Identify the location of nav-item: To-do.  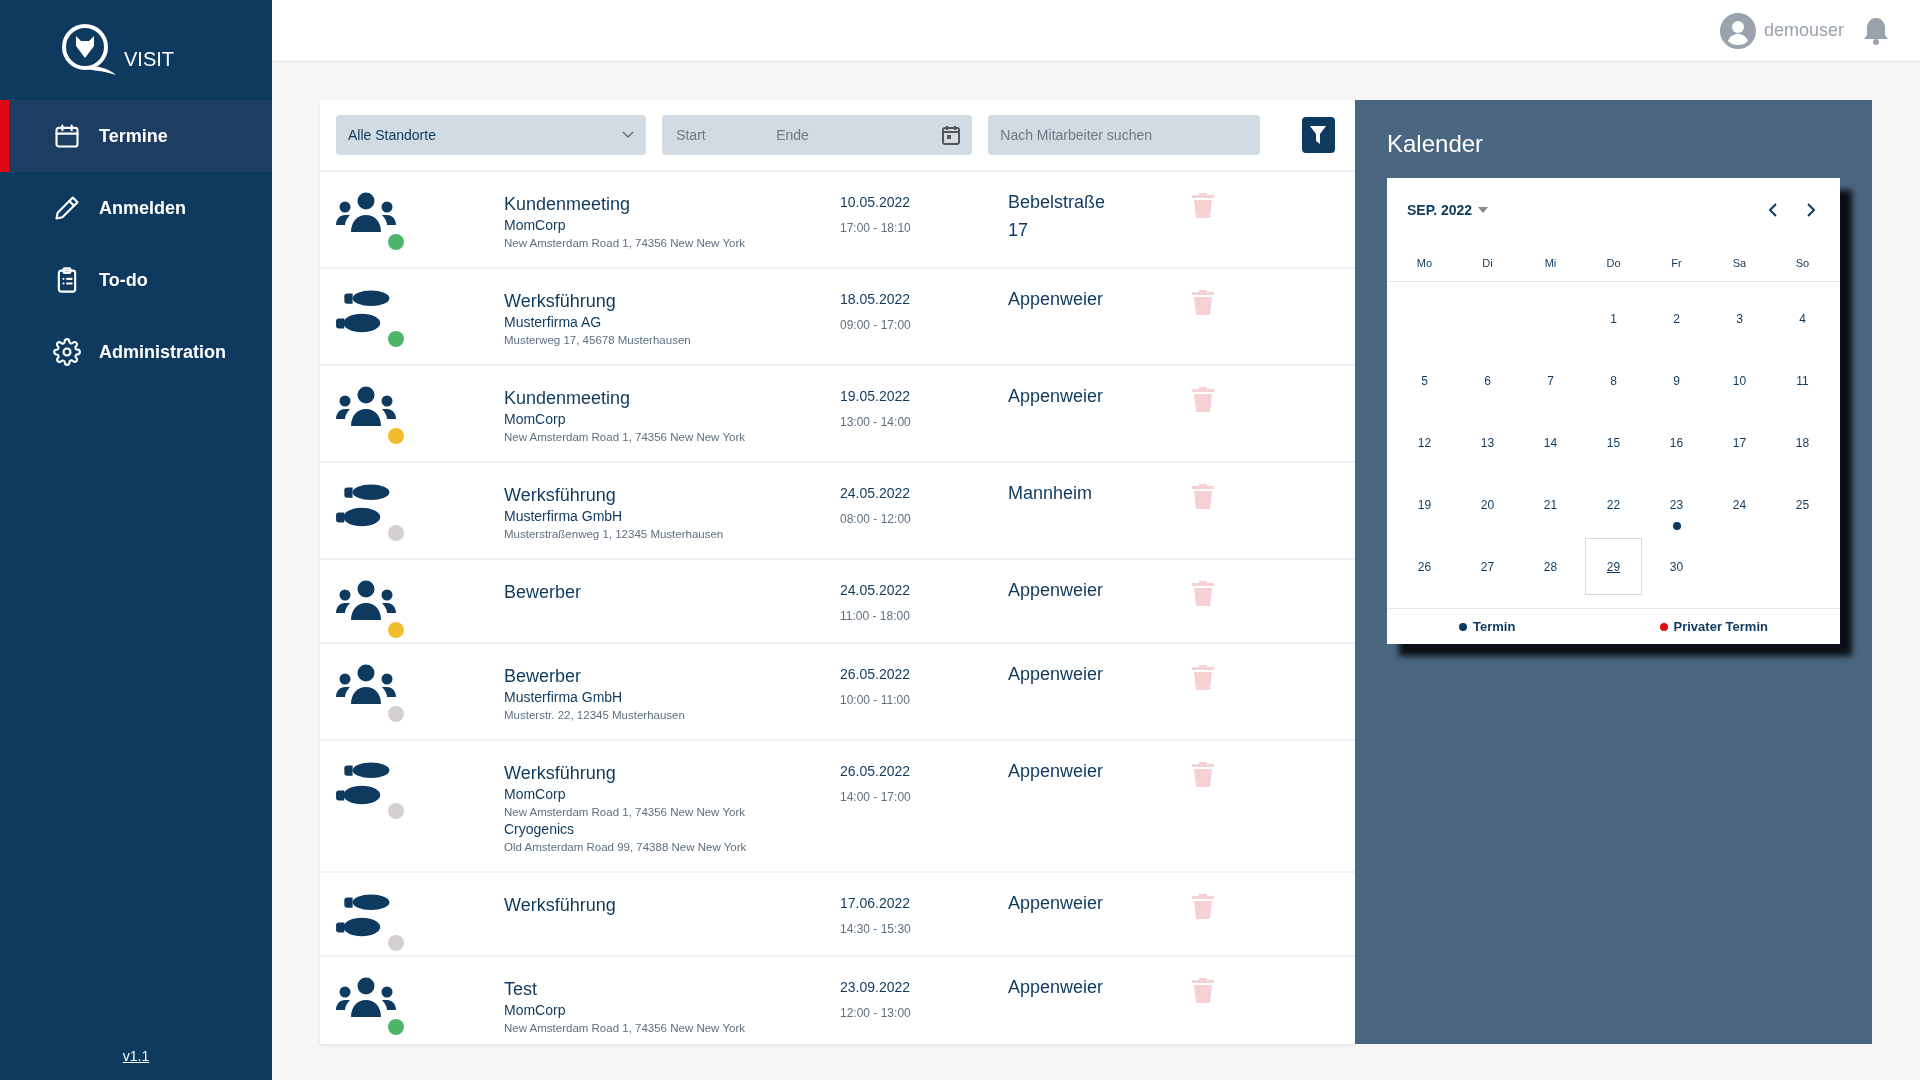
(136, 280).